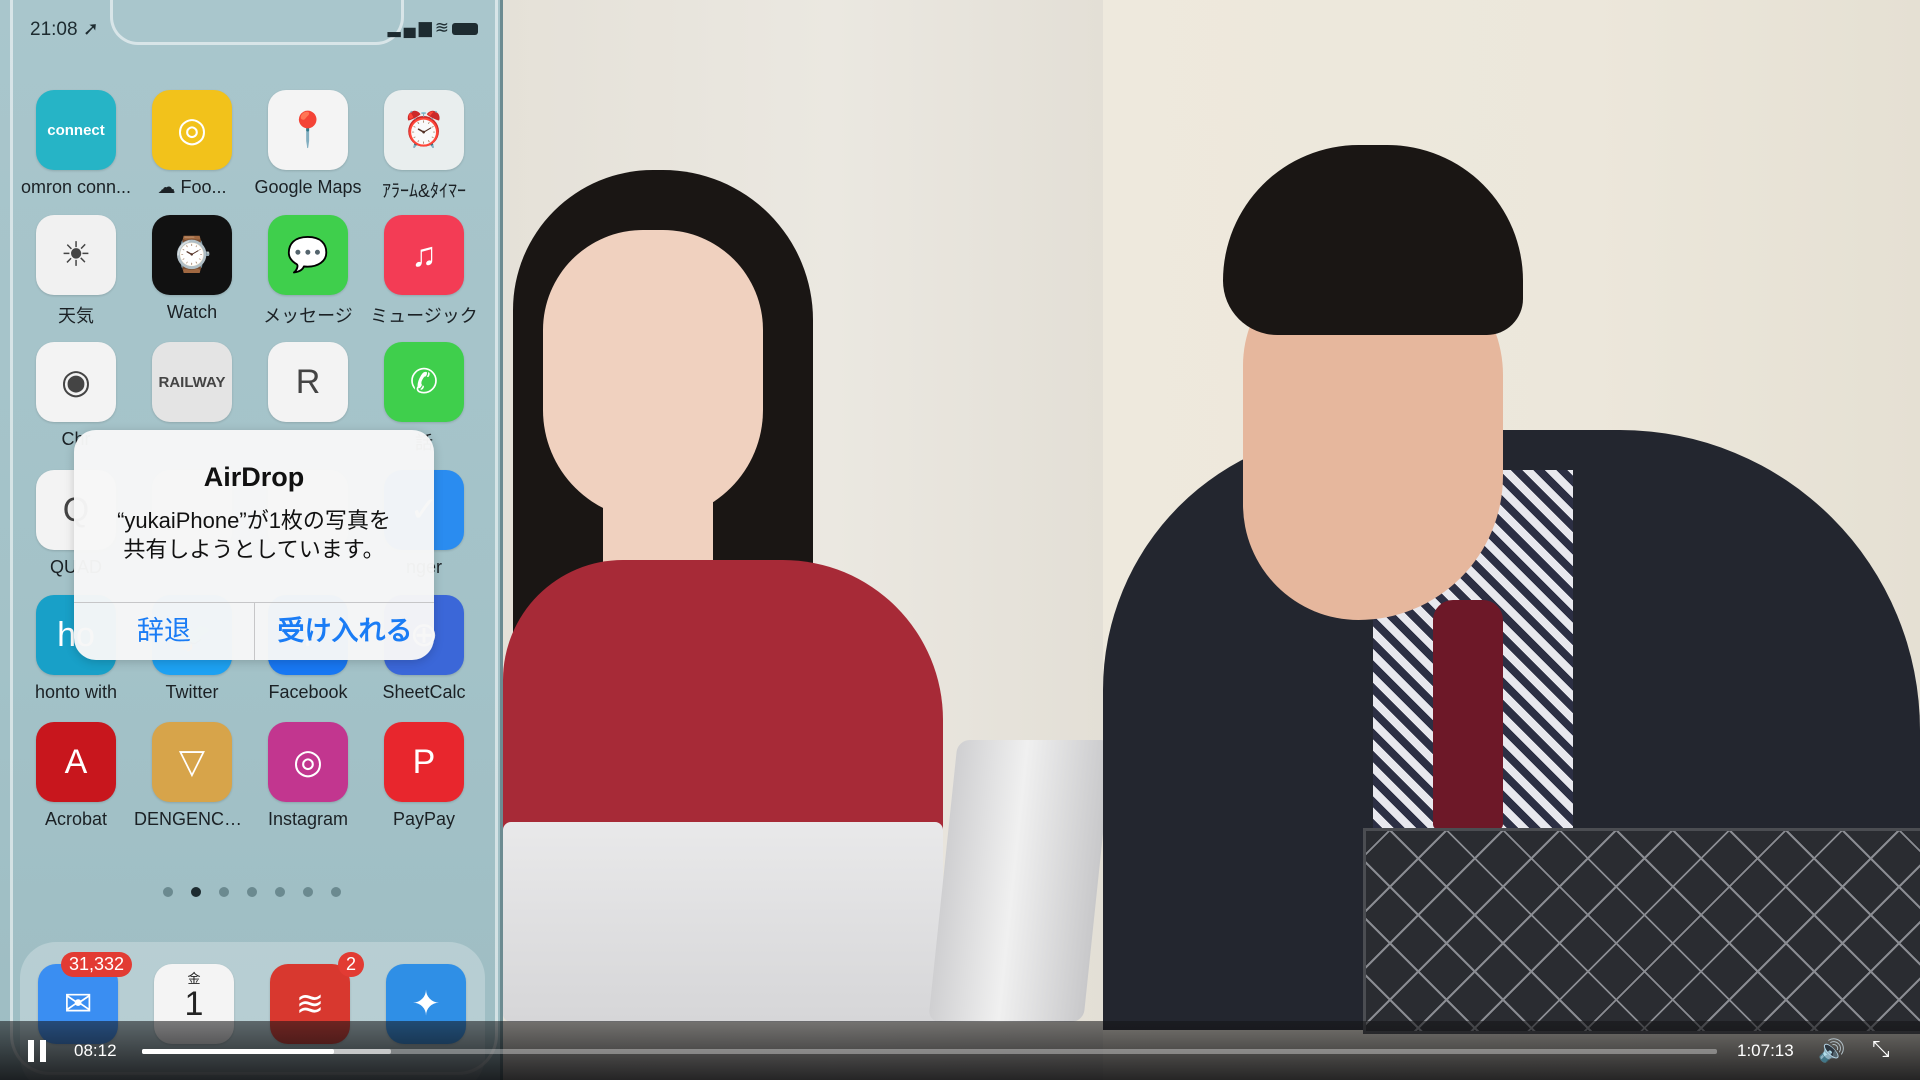  What do you see at coordinates (723, 710) in the screenshot?
I see `person-sweater` at bounding box center [723, 710].